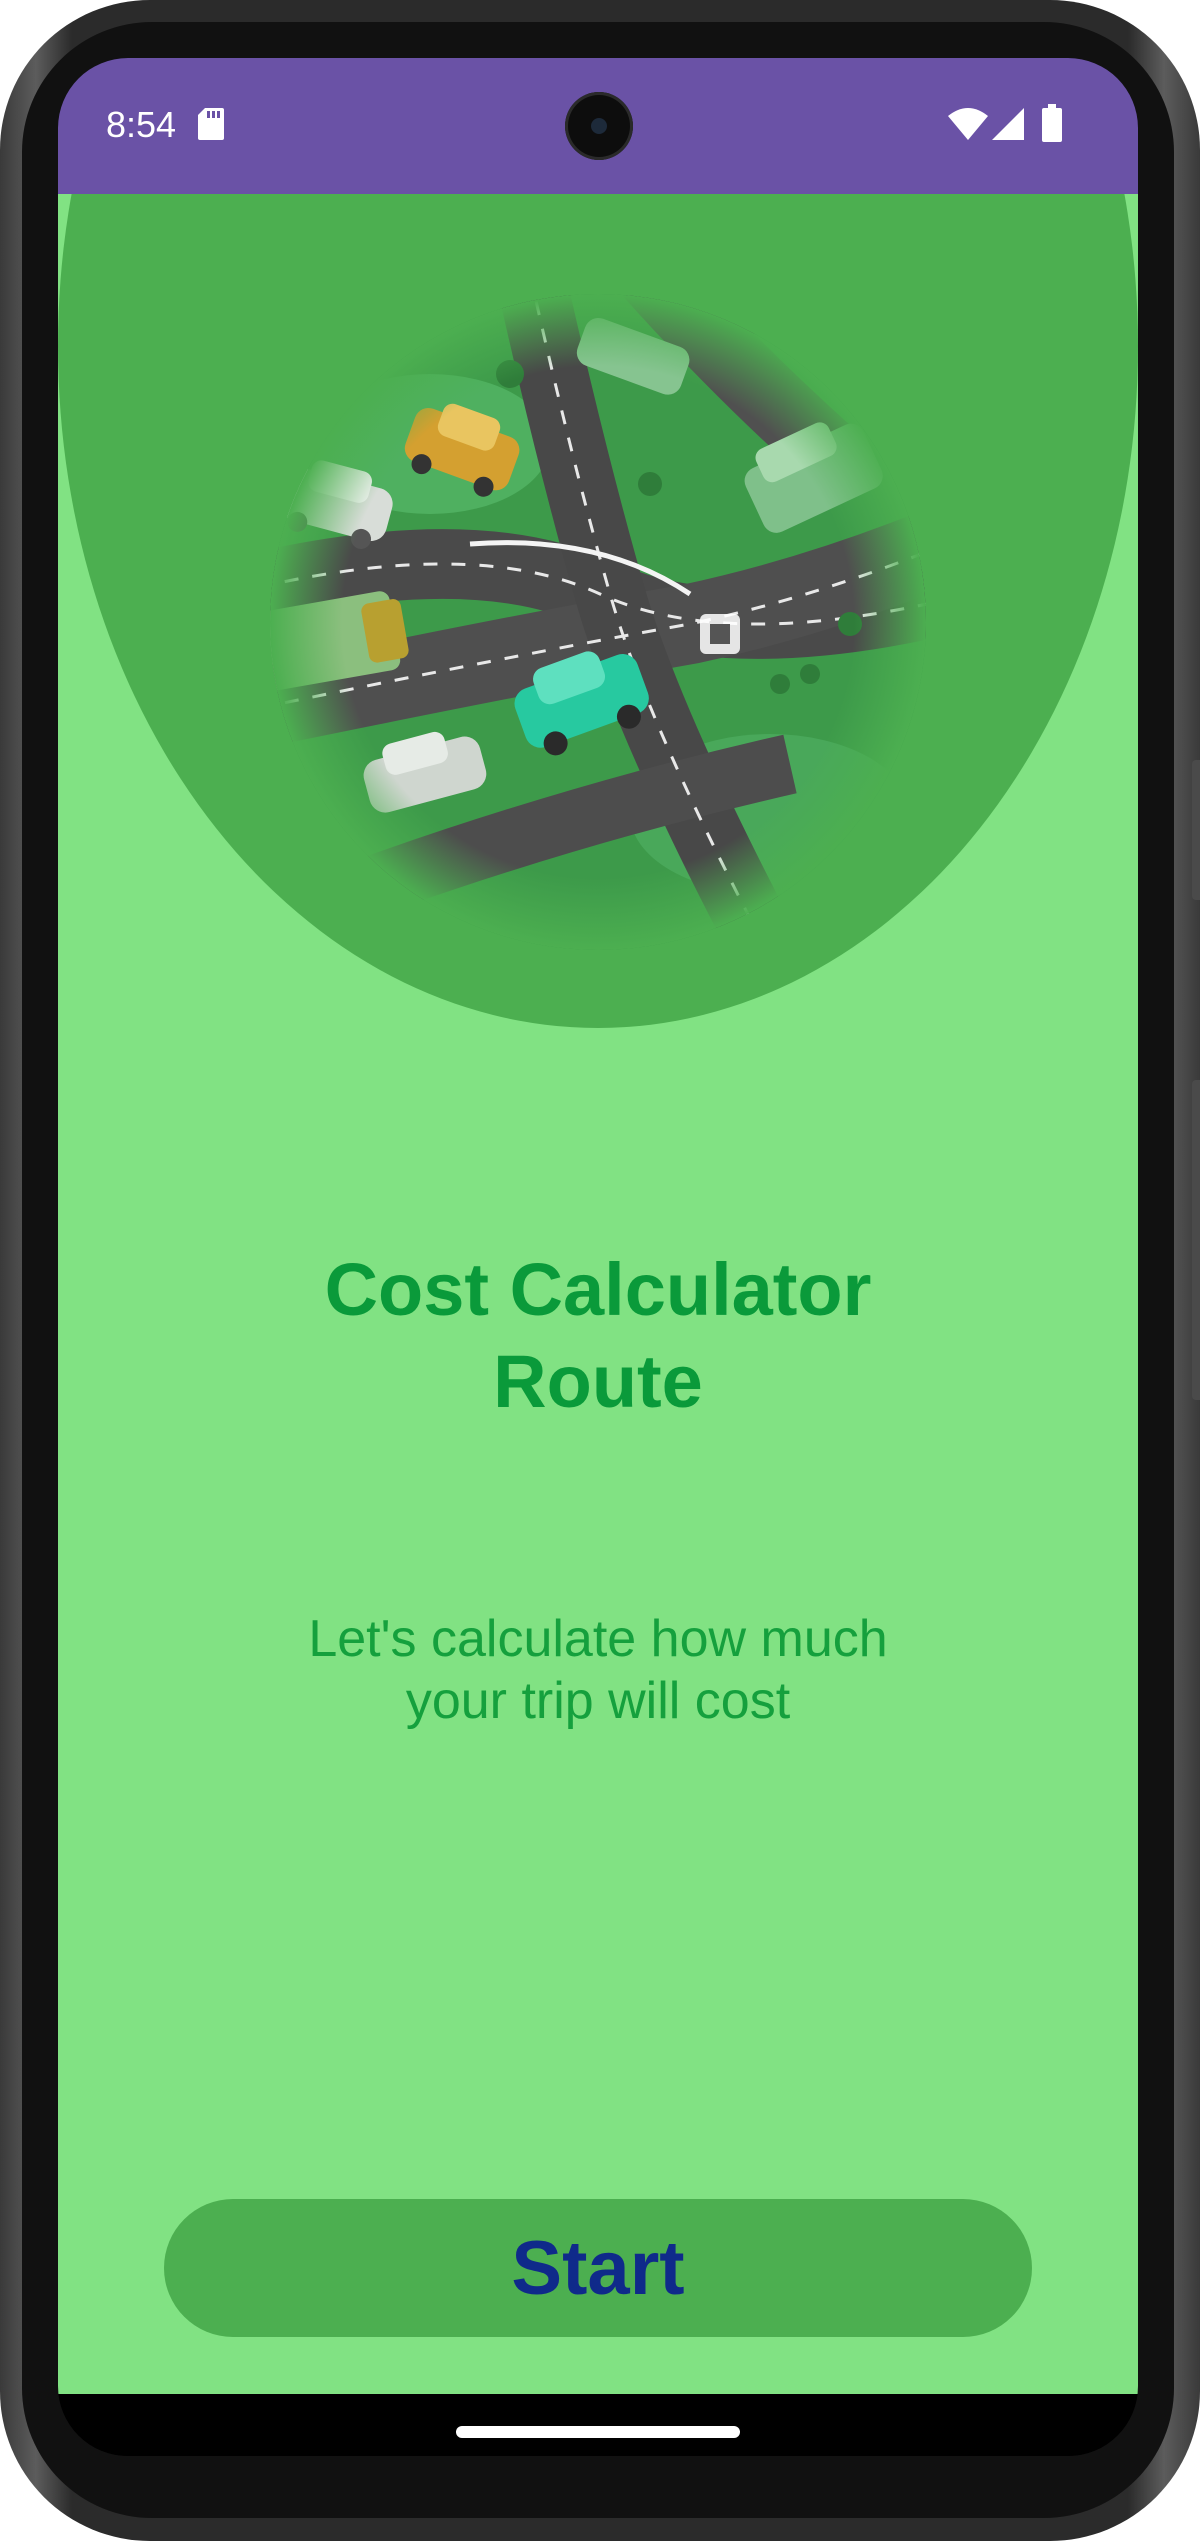 The height and width of the screenshot is (2541, 1200). I want to click on home-gesture-handle, so click(598, 2432).